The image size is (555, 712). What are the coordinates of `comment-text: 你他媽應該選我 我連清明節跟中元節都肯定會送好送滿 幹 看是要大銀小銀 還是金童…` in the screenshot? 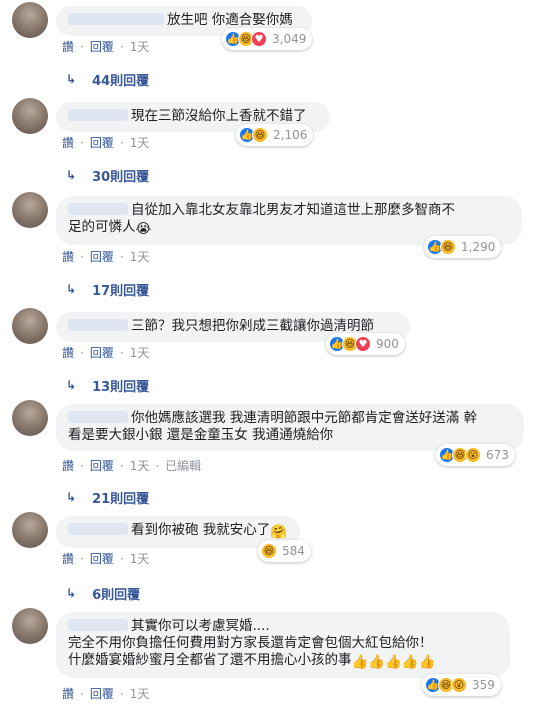 It's located at (273, 426).